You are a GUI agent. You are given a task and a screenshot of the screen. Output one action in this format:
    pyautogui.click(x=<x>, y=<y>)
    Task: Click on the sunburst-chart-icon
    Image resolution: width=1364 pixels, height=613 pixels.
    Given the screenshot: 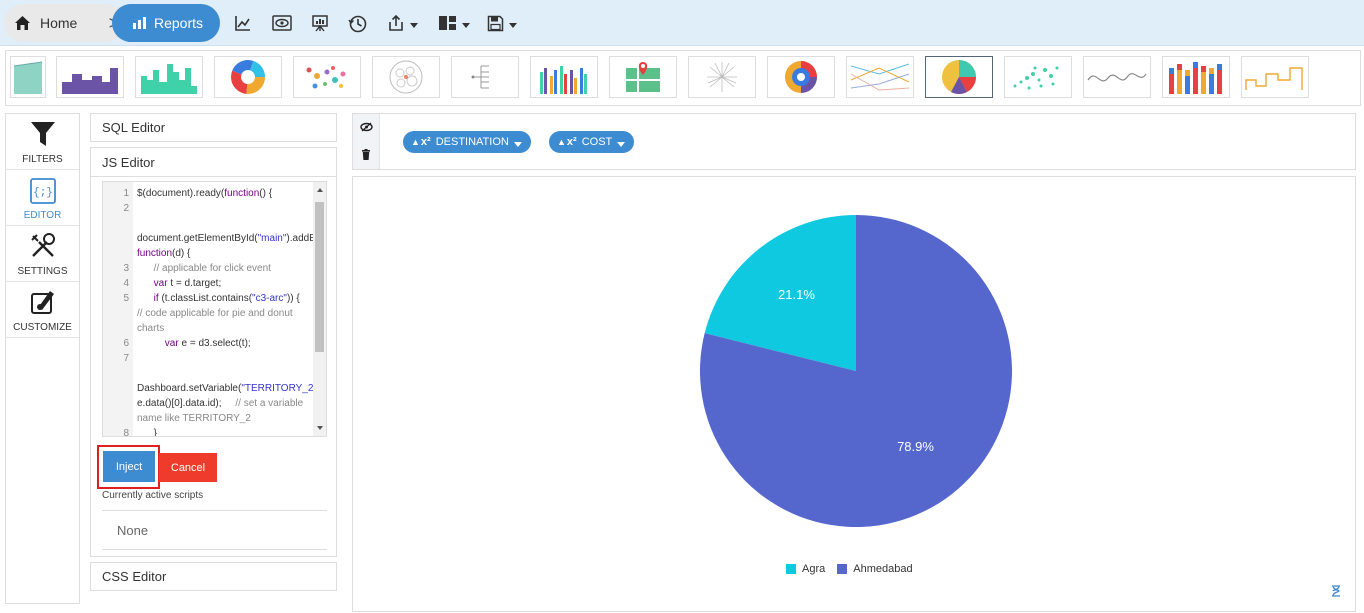 What is the action you would take?
    pyautogui.click(x=801, y=77)
    